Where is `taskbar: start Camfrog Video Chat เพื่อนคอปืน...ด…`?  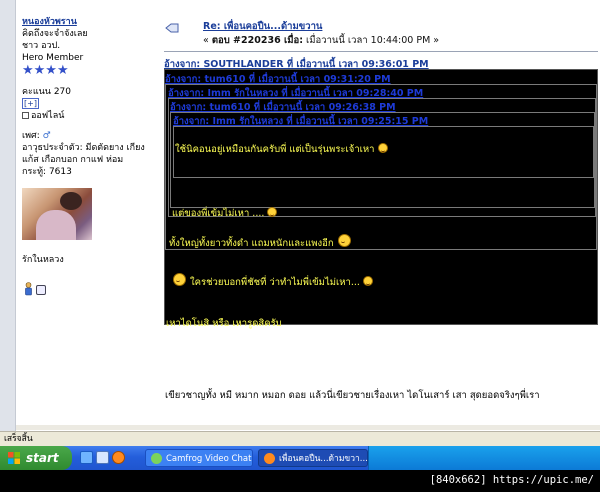
taskbar: start Camfrog Video Chat เพื่อนคอปืน...ด… is located at coordinates (300, 458).